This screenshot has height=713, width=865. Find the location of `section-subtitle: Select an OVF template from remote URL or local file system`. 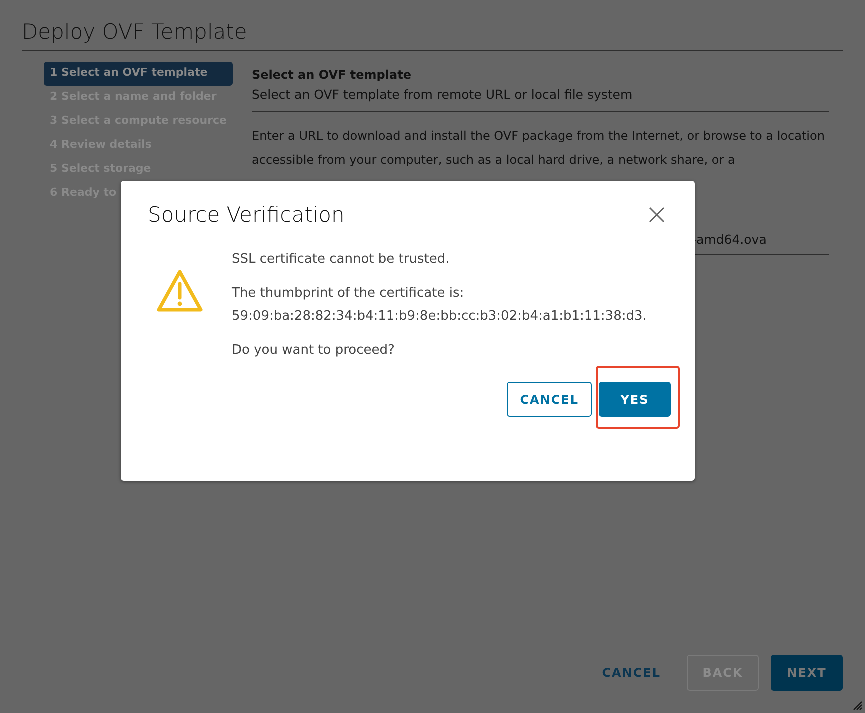

section-subtitle: Select an OVF template from remote URL or local file system is located at coordinates (540, 98).